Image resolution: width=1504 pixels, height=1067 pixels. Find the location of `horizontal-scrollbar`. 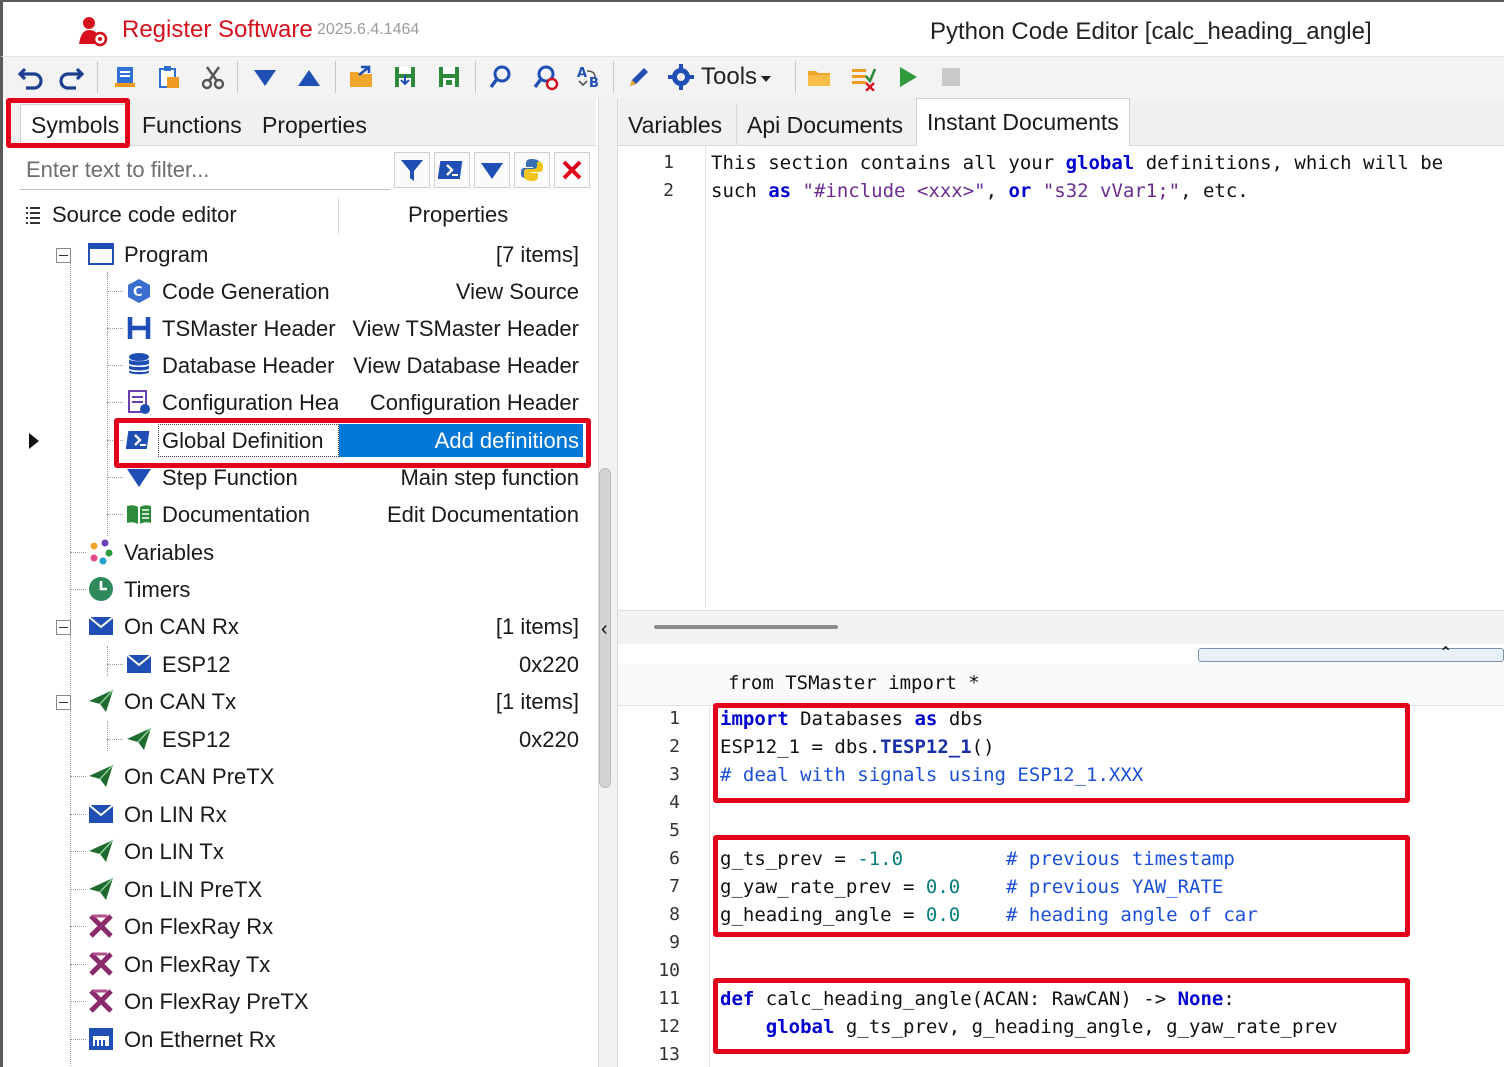

horizontal-scrollbar is located at coordinates (1061, 627).